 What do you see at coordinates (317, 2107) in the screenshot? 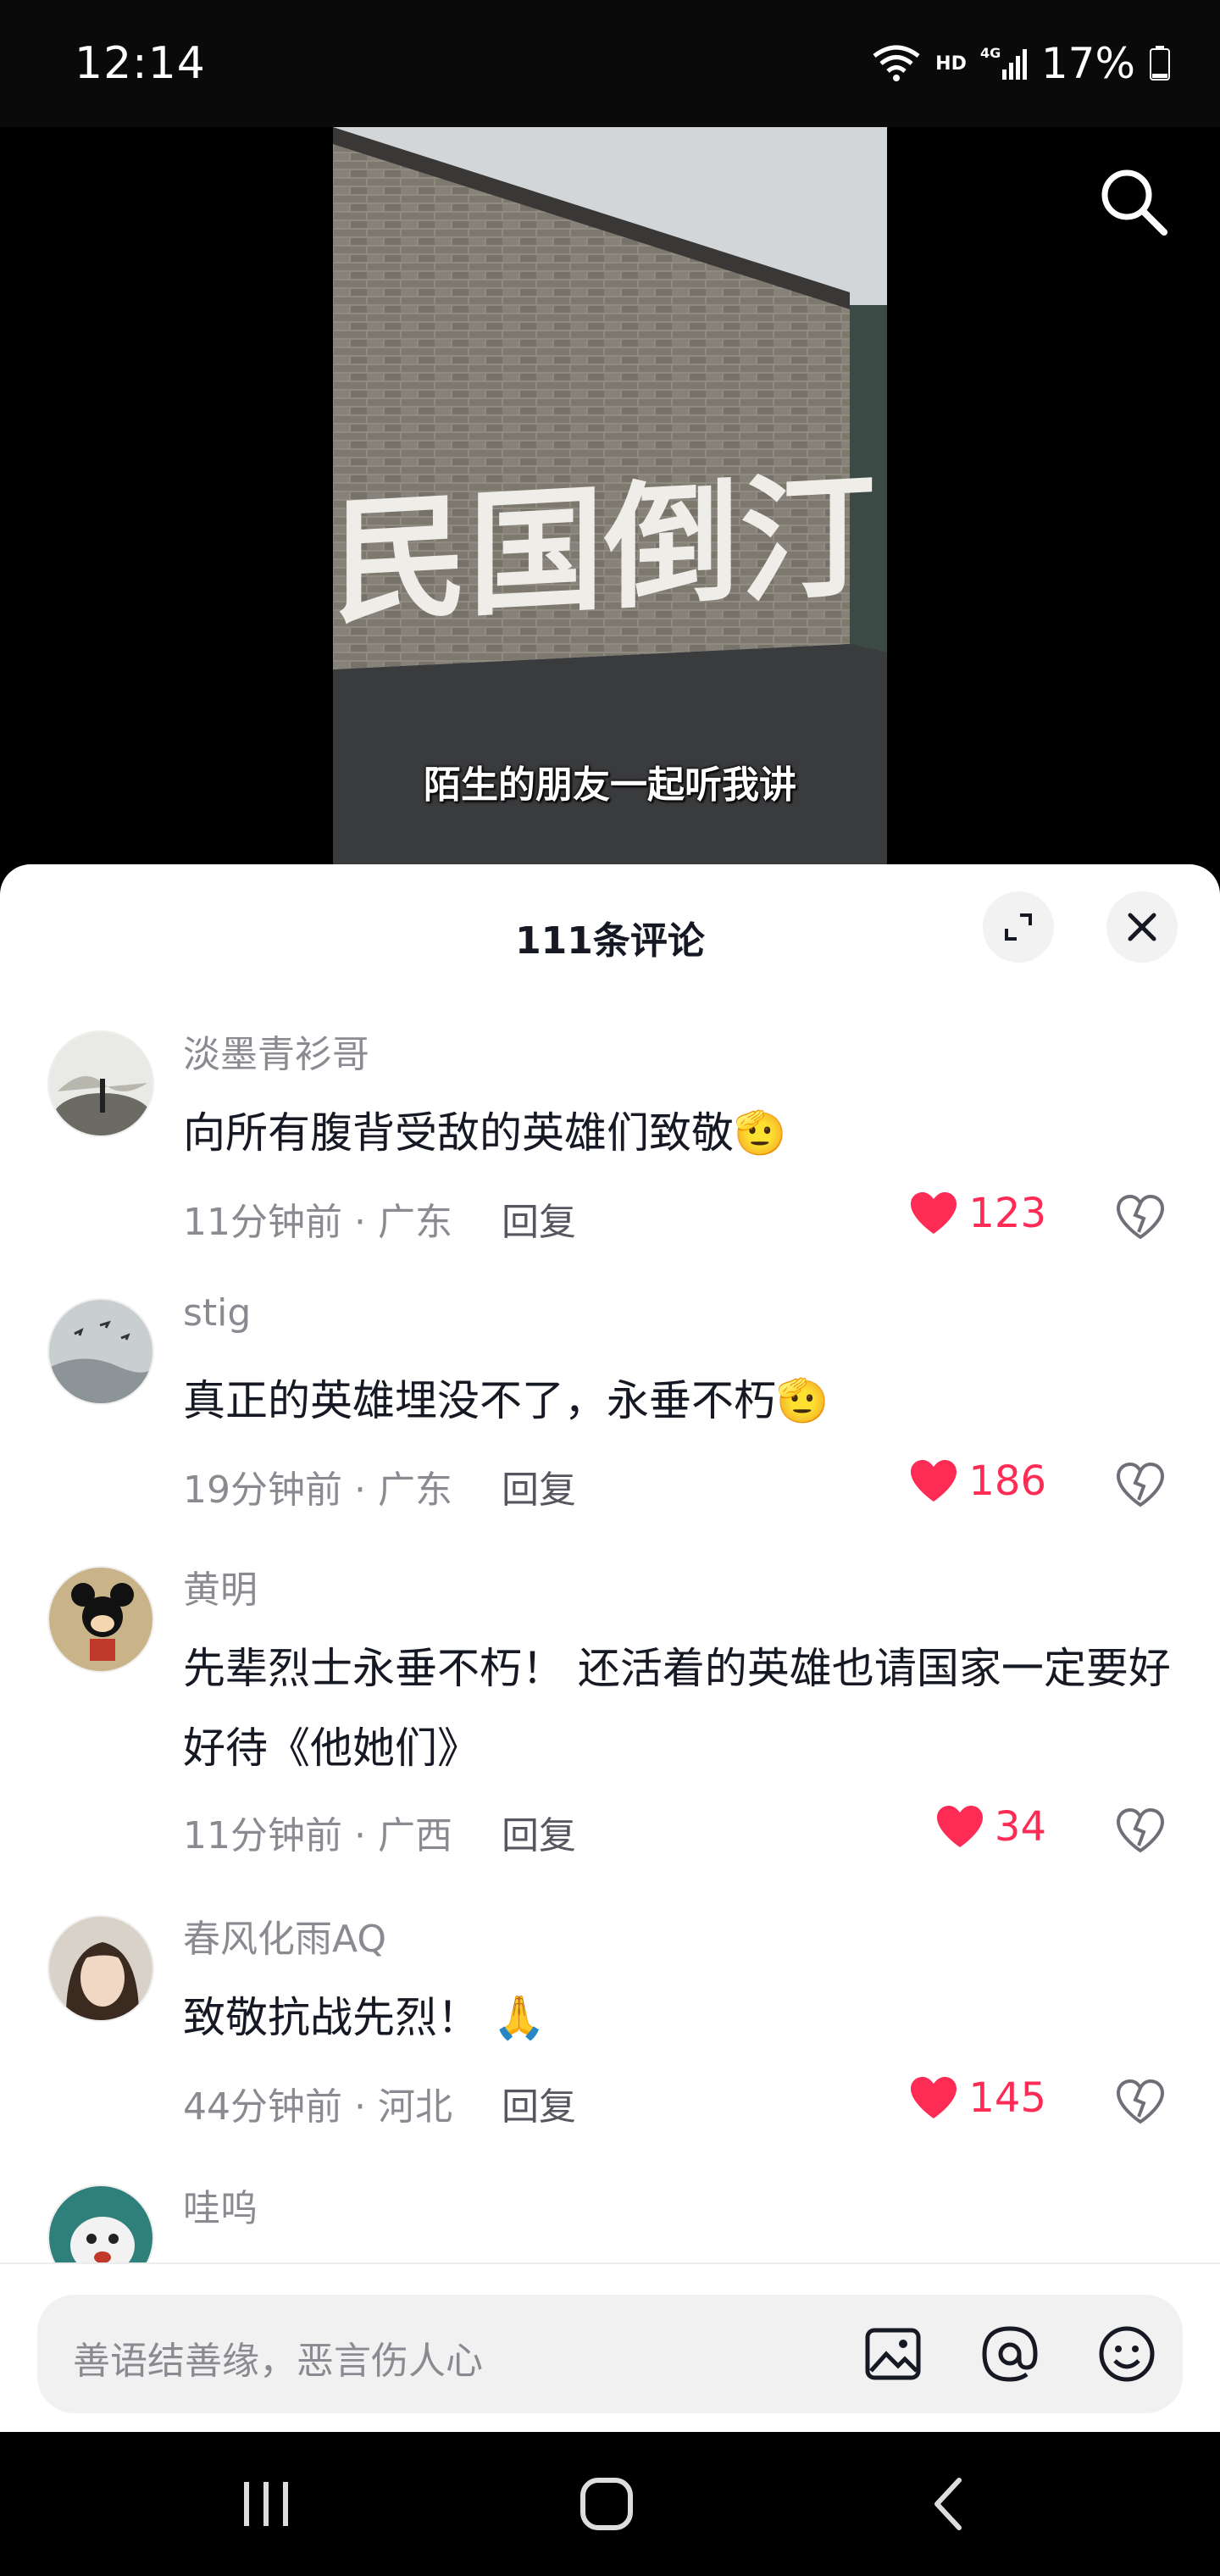
I see `comment-time-location: 44分钟前 · 河北` at bounding box center [317, 2107].